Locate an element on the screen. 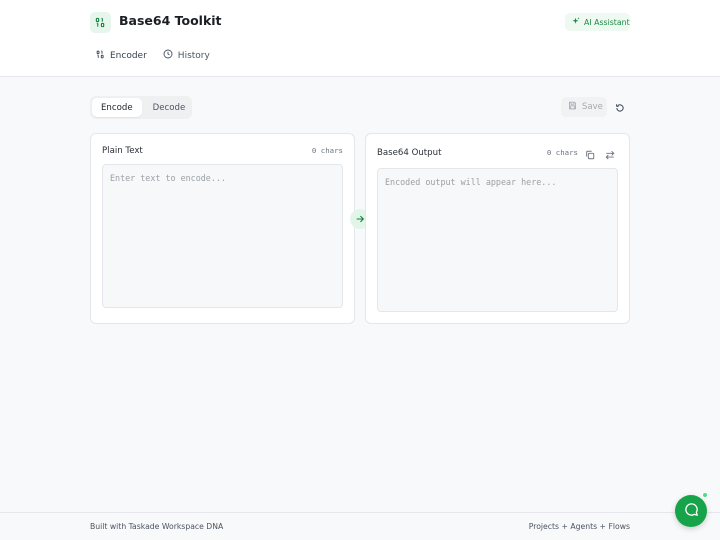 Image resolution: width=720 pixels, height=540 pixels. chat-button is located at coordinates (691, 511).